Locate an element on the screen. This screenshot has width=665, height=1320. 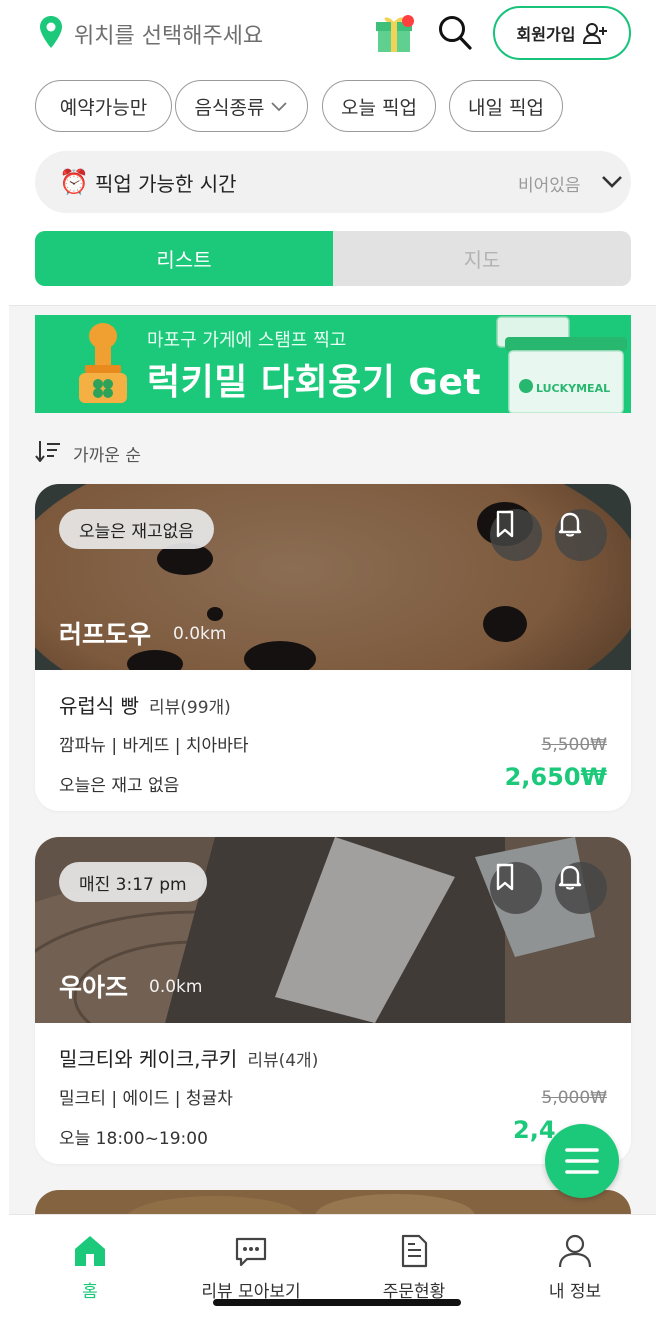
signup-label: 회원가입 is located at coordinates (546, 34).